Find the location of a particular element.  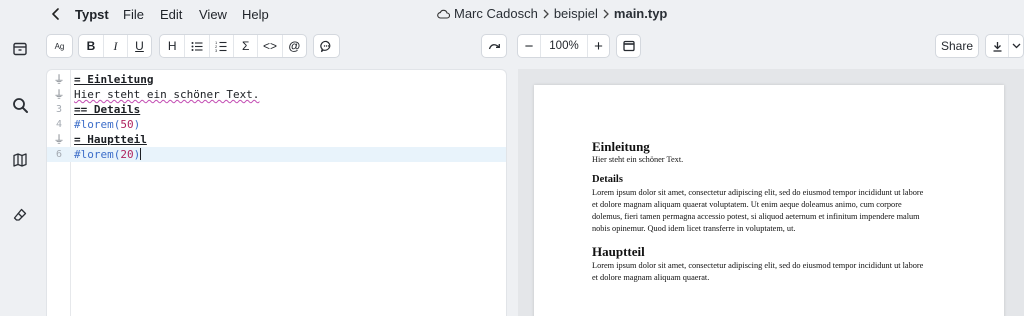

code-text: #lorem(50) is located at coordinates (107, 124).